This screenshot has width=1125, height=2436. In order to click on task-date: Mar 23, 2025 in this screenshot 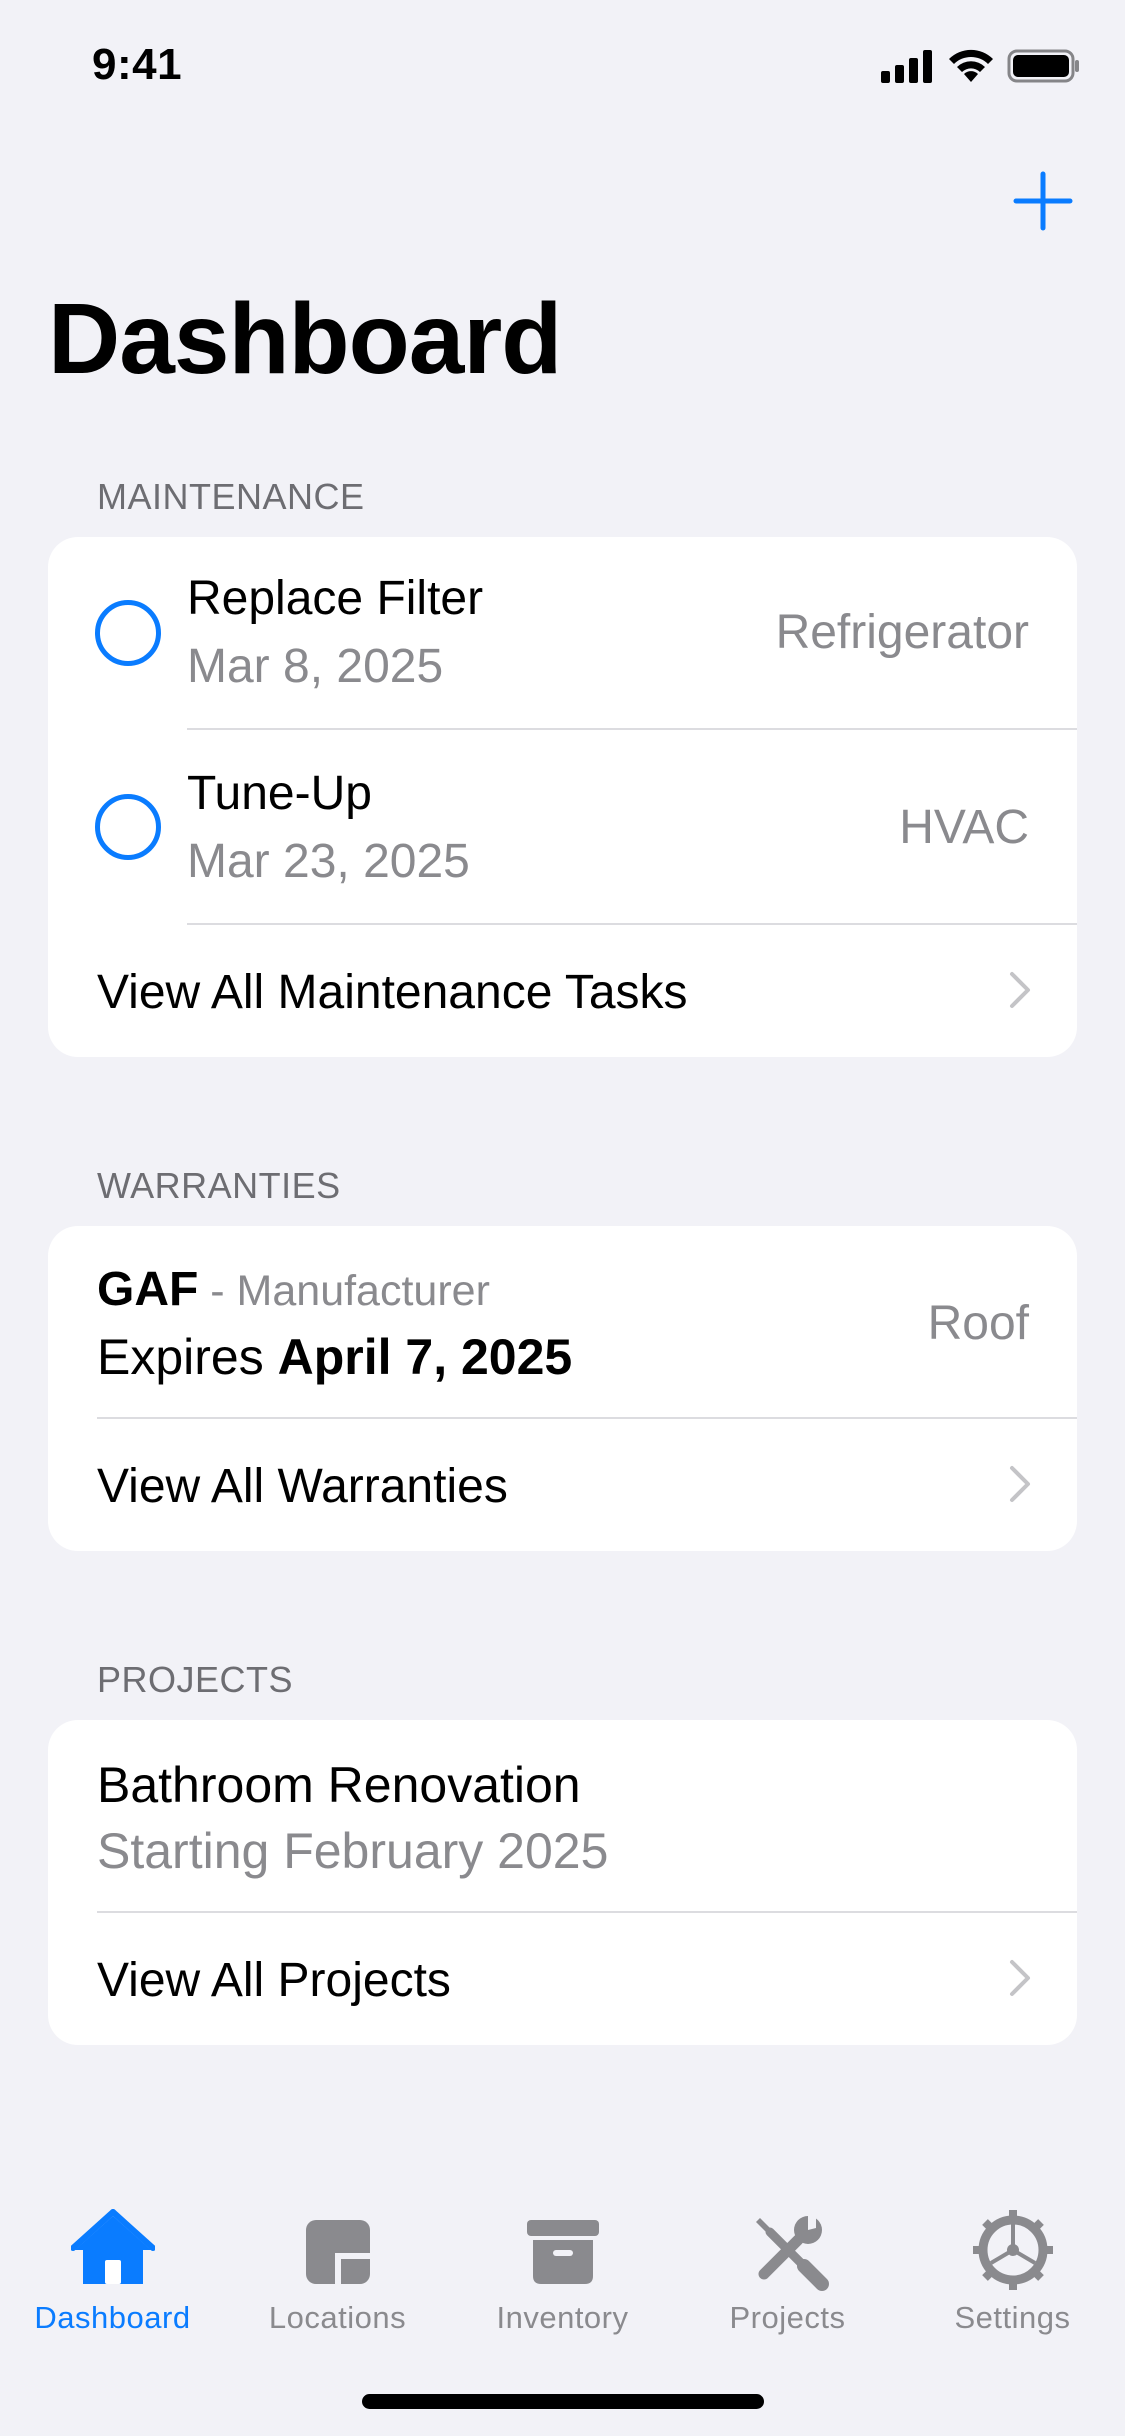, I will do `click(328, 861)`.